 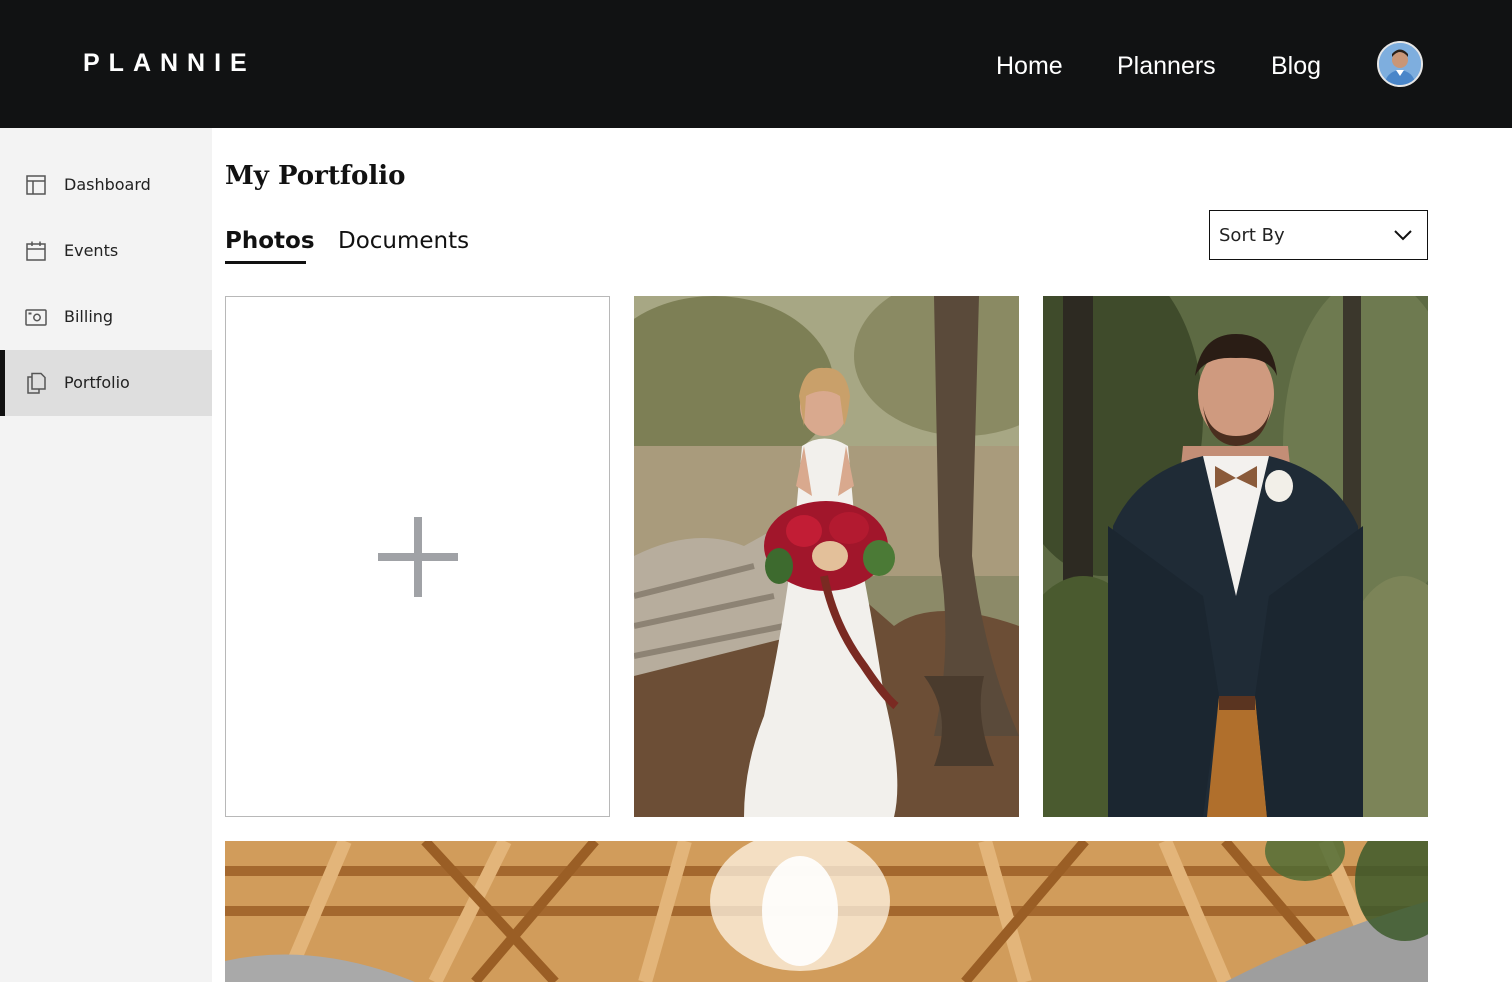 I want to click on sidebar-item-events: Events, so click(x=106, y=251).